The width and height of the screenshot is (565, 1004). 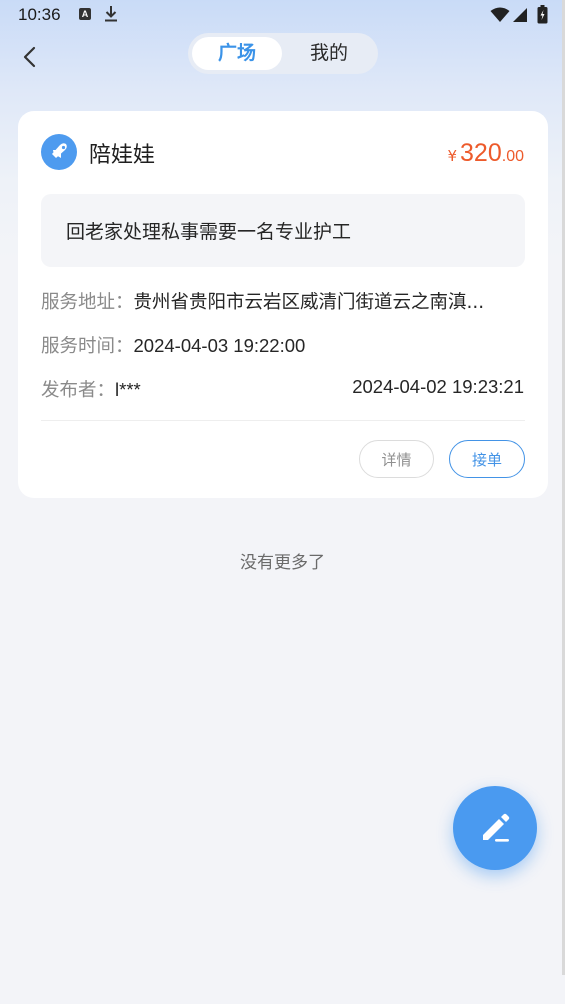 I want to click on price: ¥320.00, so click(x=485, y=153).